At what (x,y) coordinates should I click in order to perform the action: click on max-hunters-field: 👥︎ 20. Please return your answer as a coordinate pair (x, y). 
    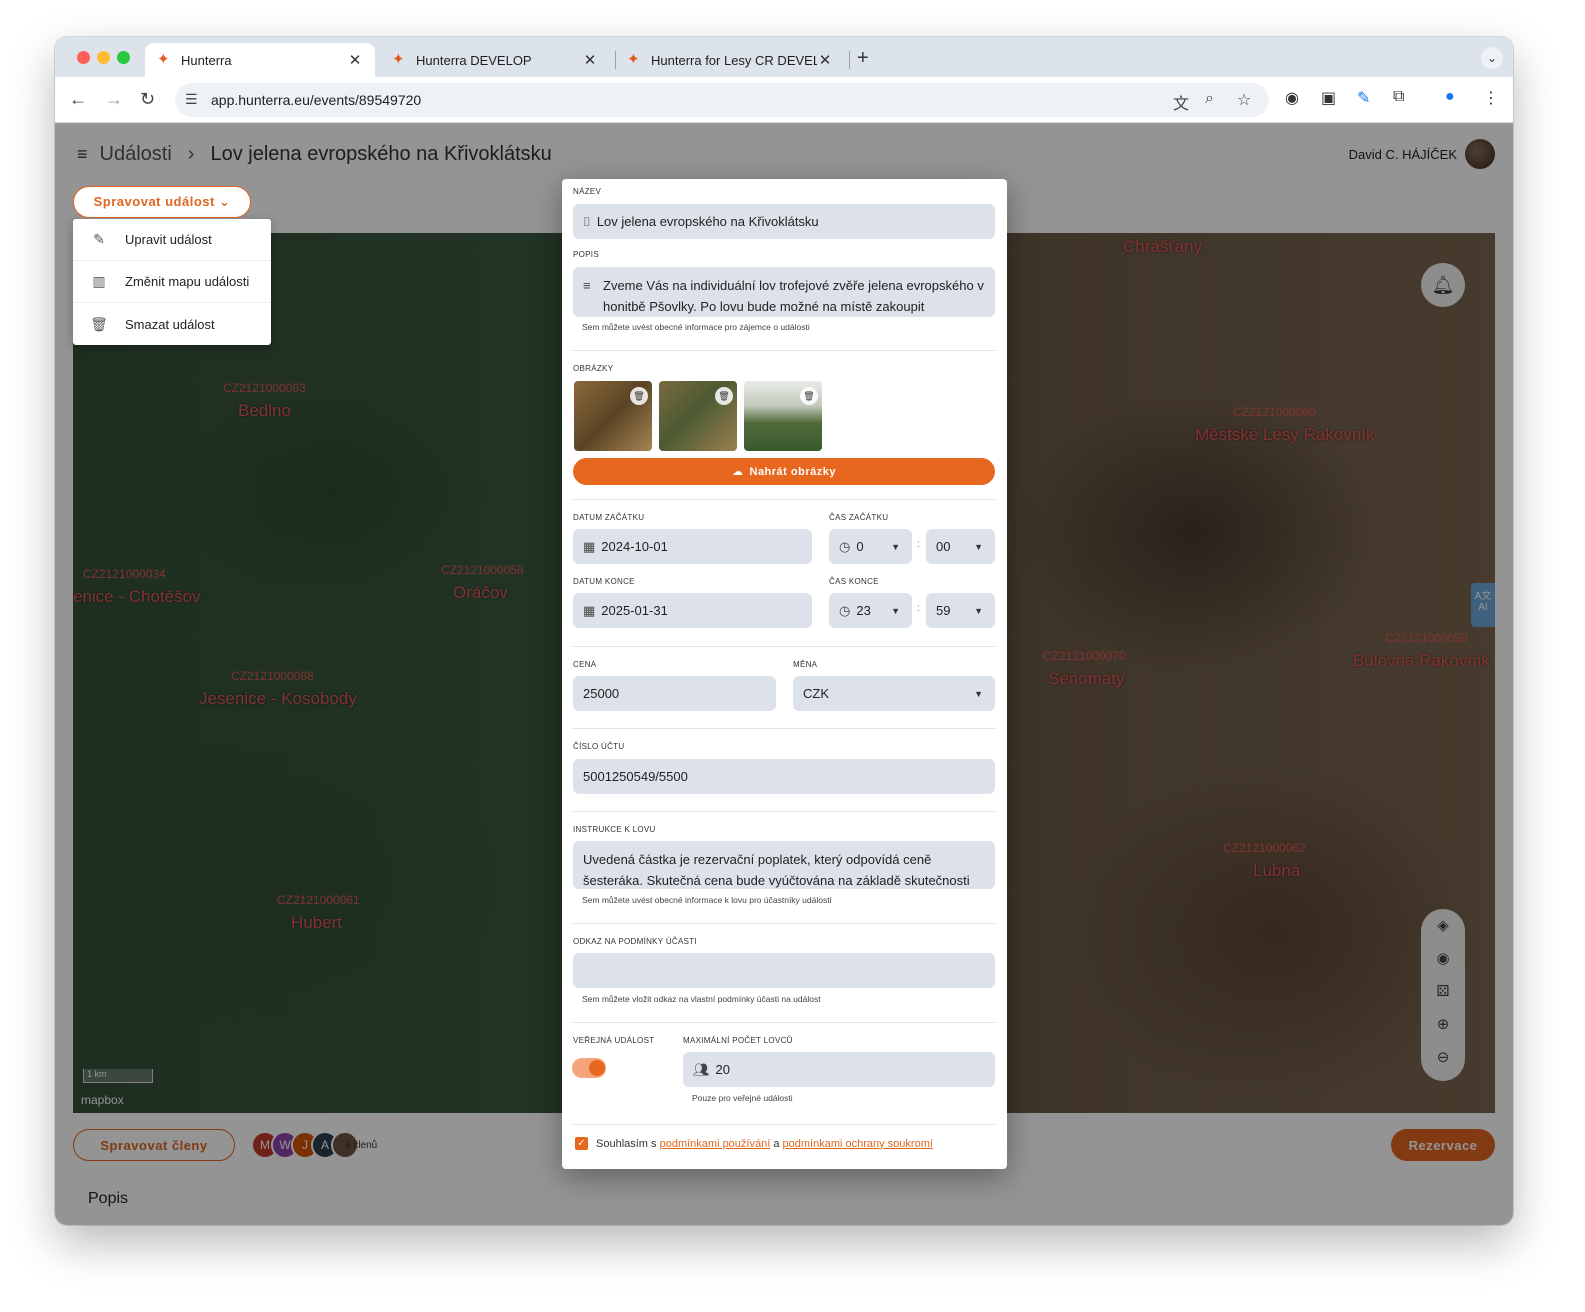
    Looking at the image, I should click on (839, 1069).